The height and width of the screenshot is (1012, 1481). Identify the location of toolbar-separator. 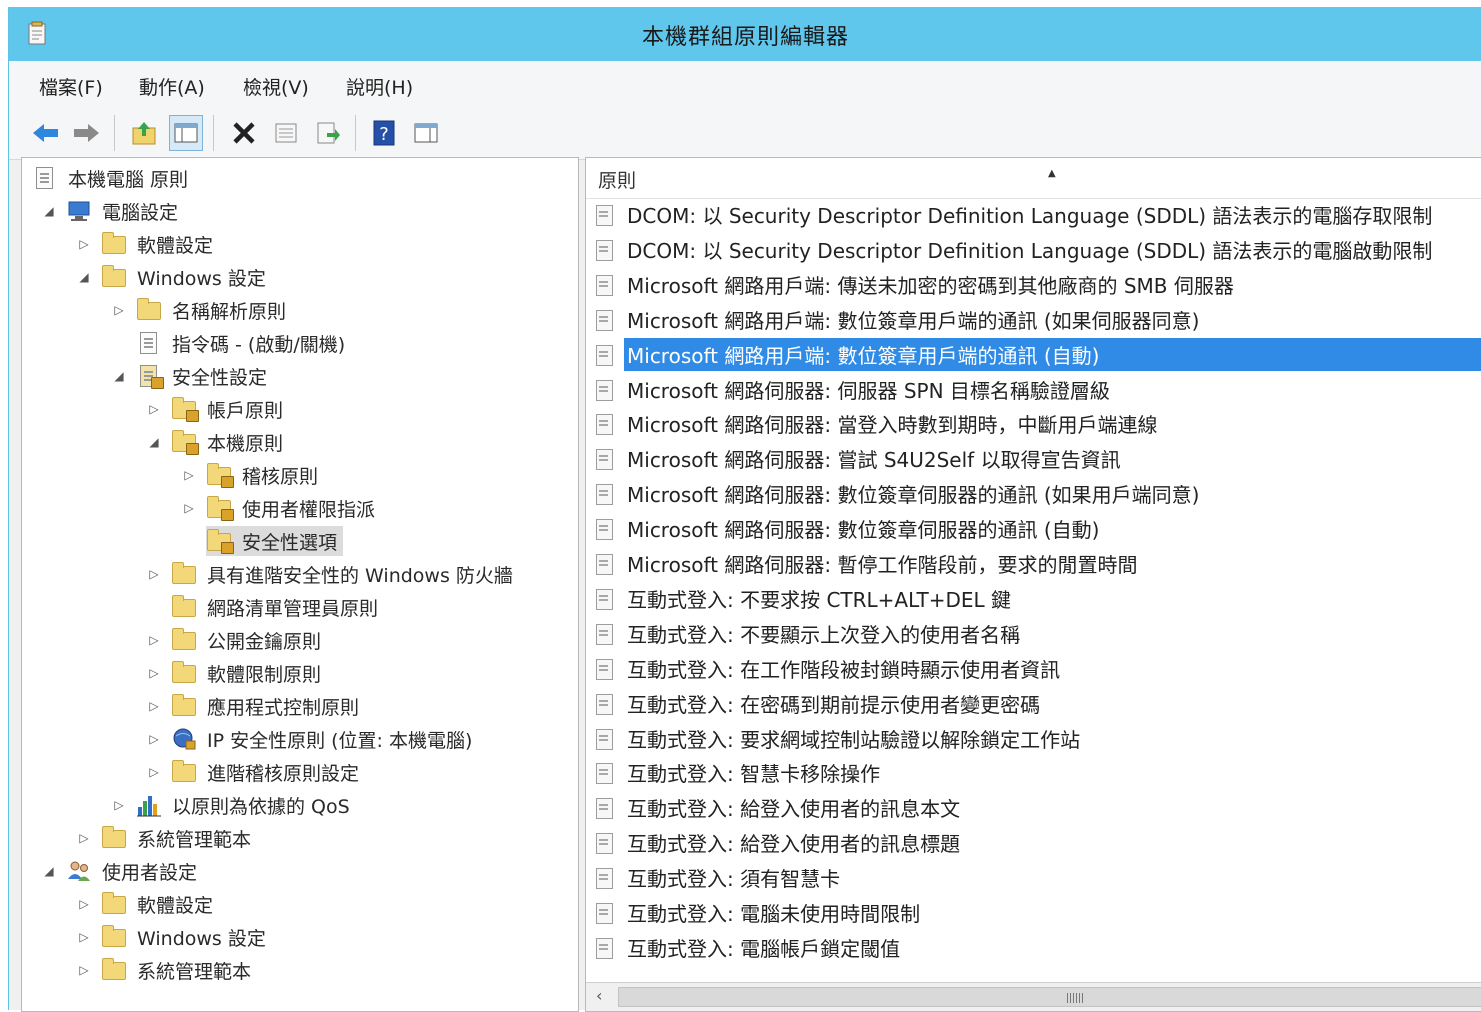
(114, 133).